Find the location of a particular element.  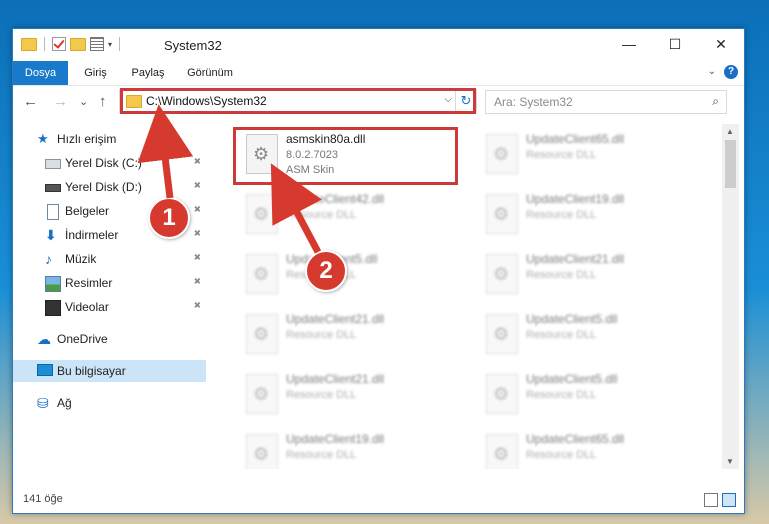

cloud-icon: ☁ is located at coordinates (44, 339).